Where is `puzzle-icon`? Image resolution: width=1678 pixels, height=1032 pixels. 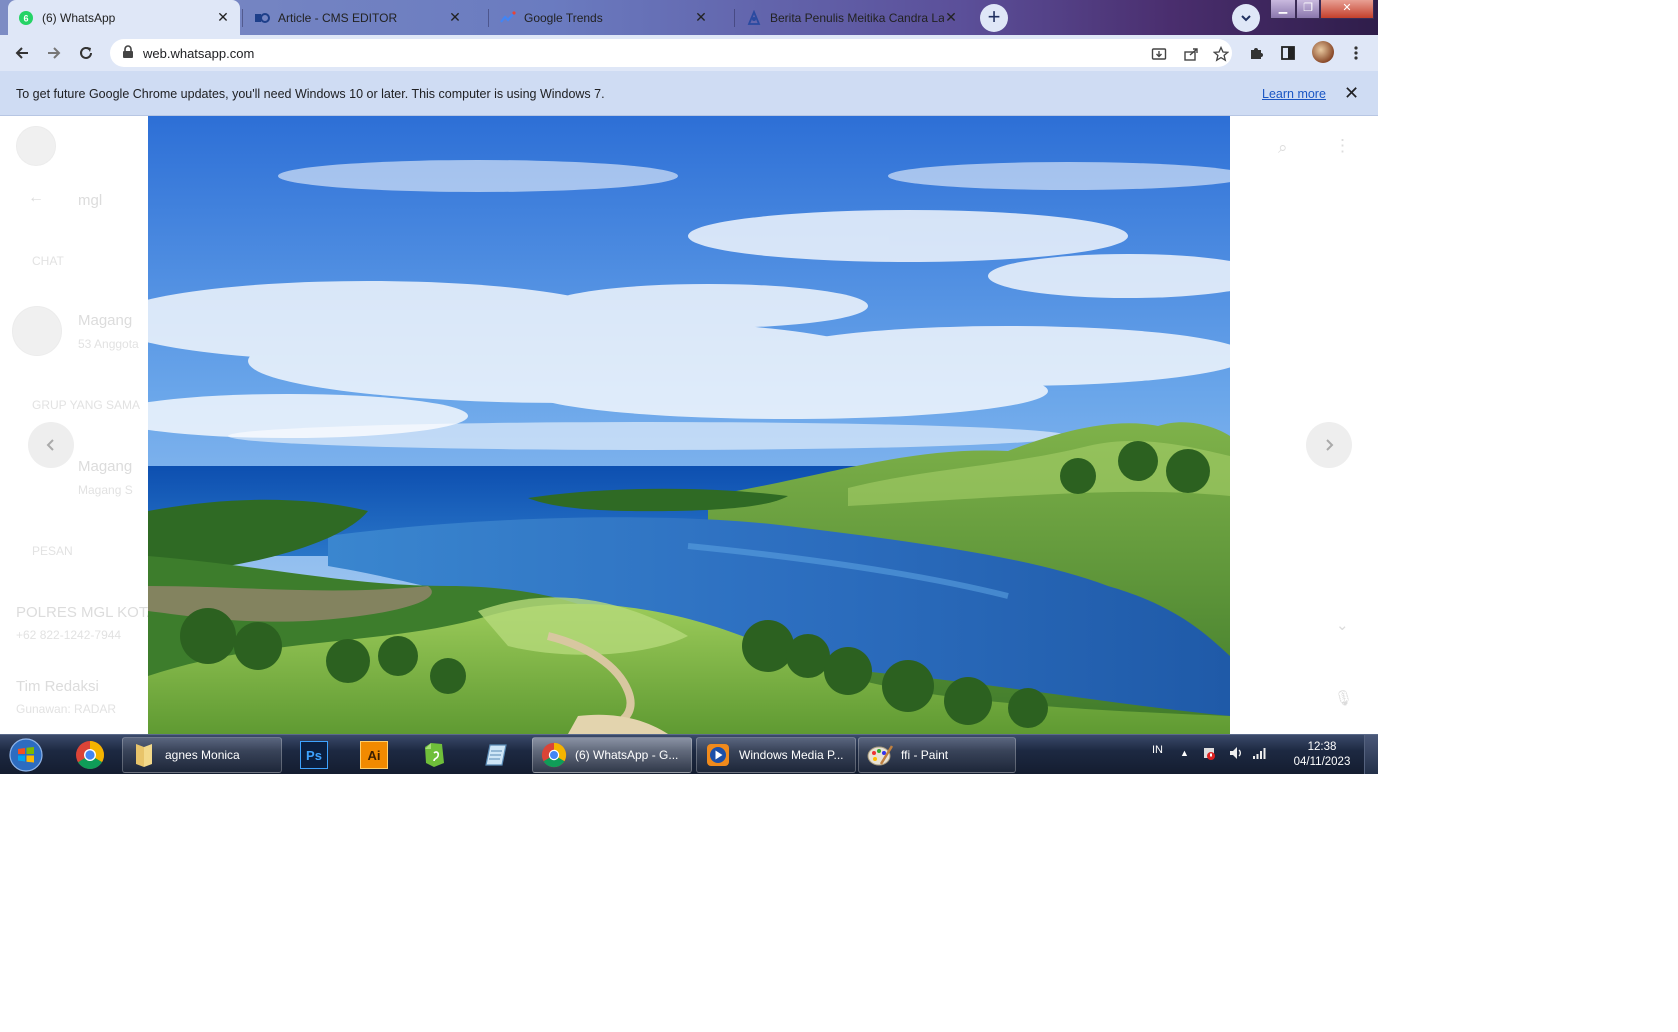 puzzle-icon is located at coordinates (1257, 53).